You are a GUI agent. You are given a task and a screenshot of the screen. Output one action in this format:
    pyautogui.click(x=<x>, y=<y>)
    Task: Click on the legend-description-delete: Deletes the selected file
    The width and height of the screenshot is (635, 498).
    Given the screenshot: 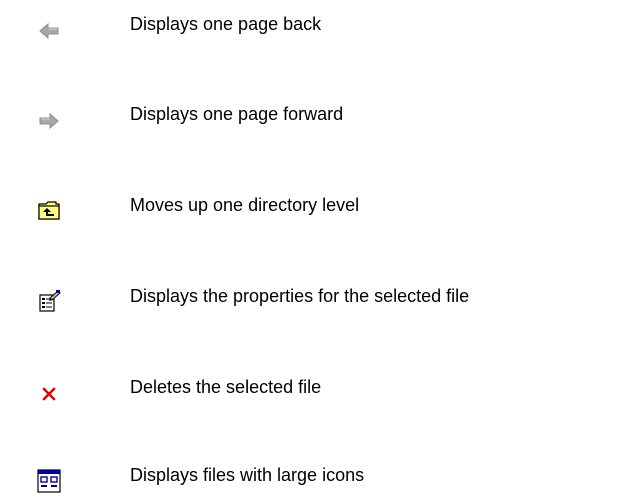 What is the action you would take?
    pyautogui.click(x=226, y=387)
    